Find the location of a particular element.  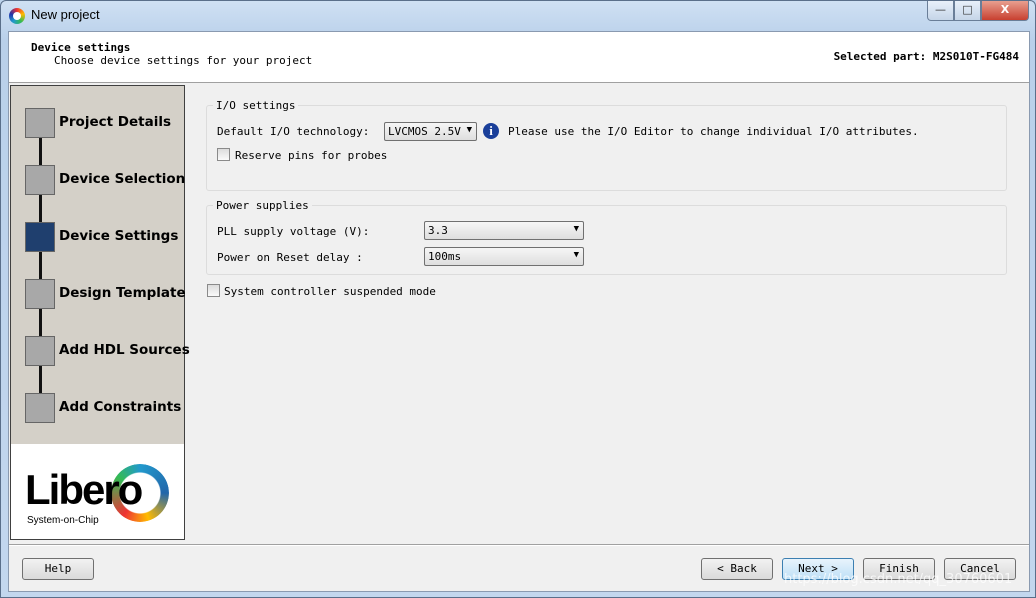

reserve-pins-checkbox is located at coordinates (223, 154).